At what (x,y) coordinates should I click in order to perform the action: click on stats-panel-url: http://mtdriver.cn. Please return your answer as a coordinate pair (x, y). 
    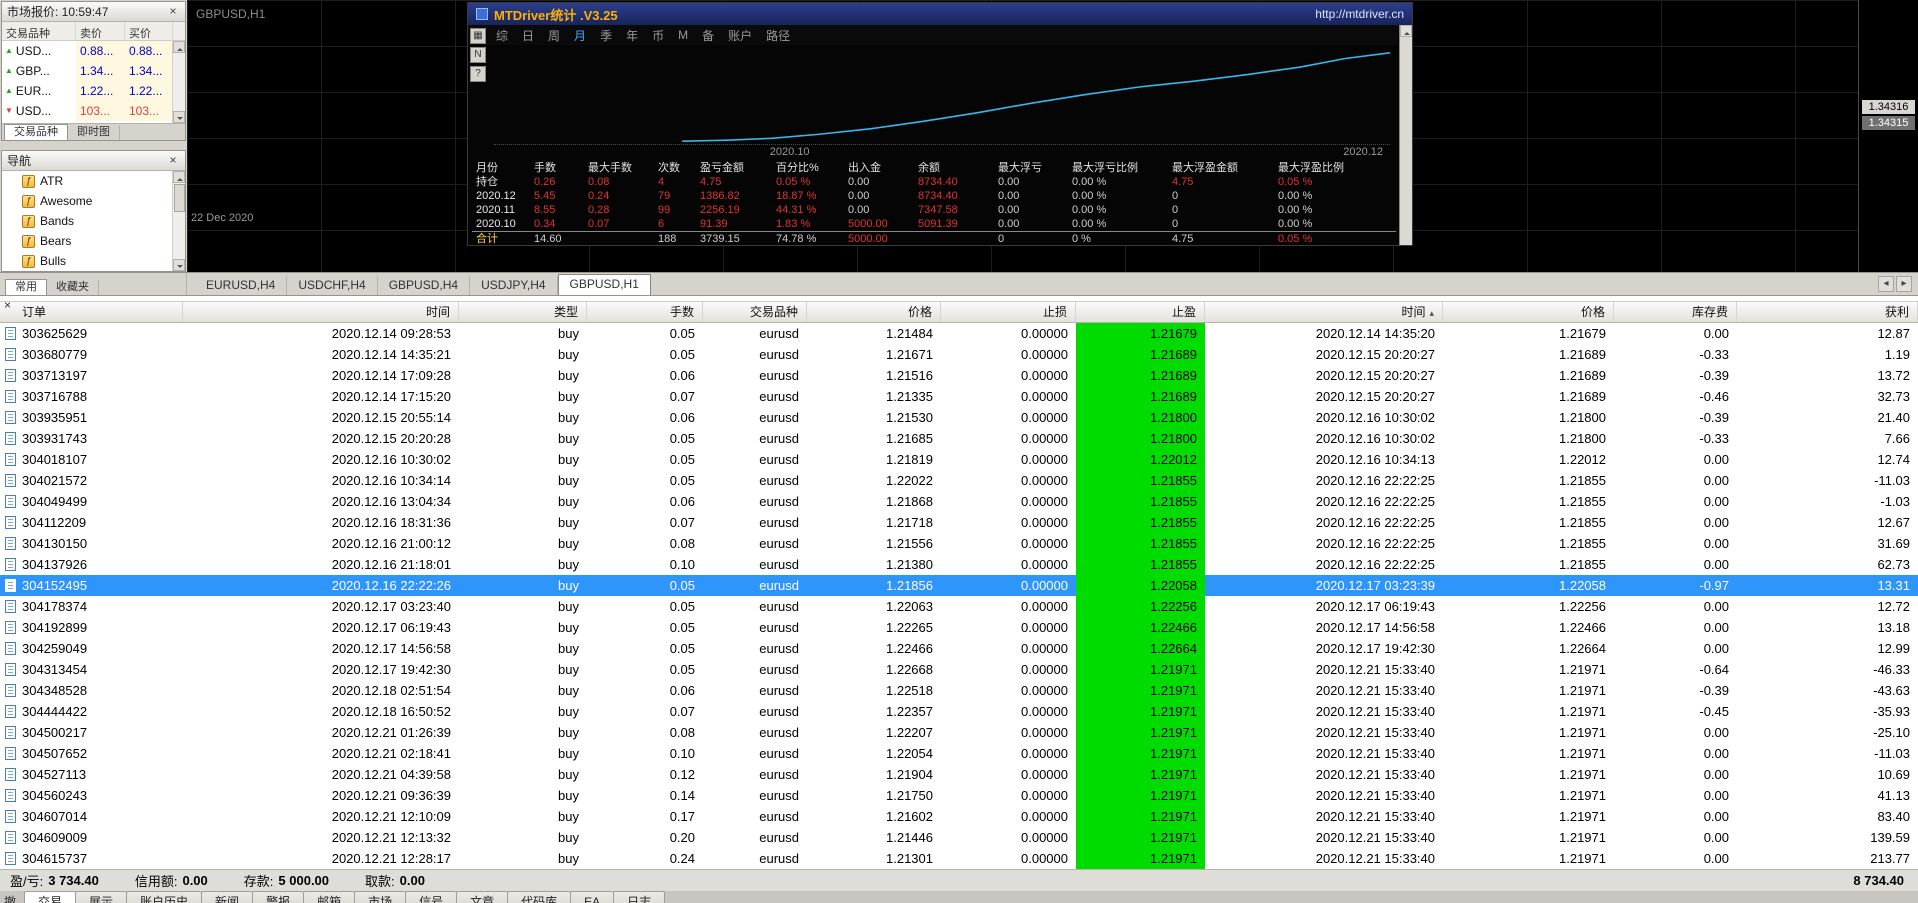
    Looking at the image, I should click on (1359, 14).